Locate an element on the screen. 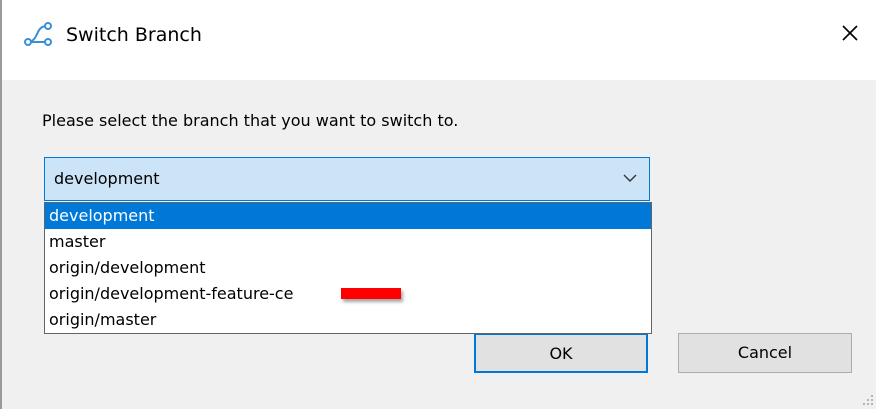 The width and height of the screenshot is (876, 409). window-title: Switch Branch is located at coordinates (134, 35).